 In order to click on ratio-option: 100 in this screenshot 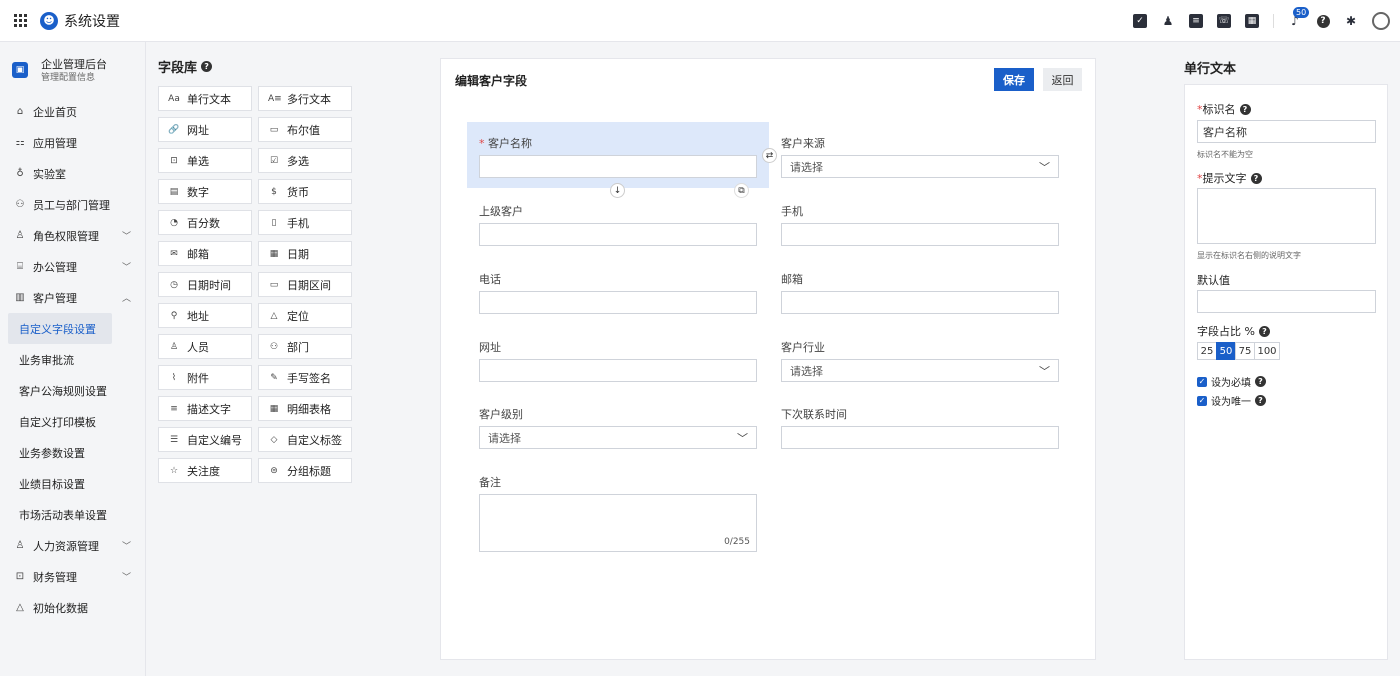, I will do `click(1267, 351)`.